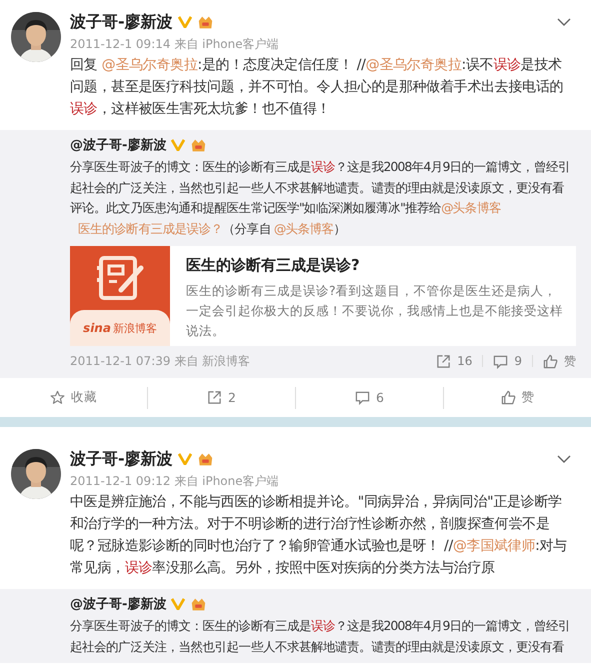 The width and height of the screenshot is (591, 664). Describe the element at coordinates (320, 636) in the screenshot. I see `repost-text: 分享医生哥波子的博文：医生的诊断有三成是误诊？这是我2008年4月9日的一篇博文，曾经引起社会的广泛关注，当然也引起一些人不求甚解地谴责。谴责的理由就是没读原文，更没有看` at that location.